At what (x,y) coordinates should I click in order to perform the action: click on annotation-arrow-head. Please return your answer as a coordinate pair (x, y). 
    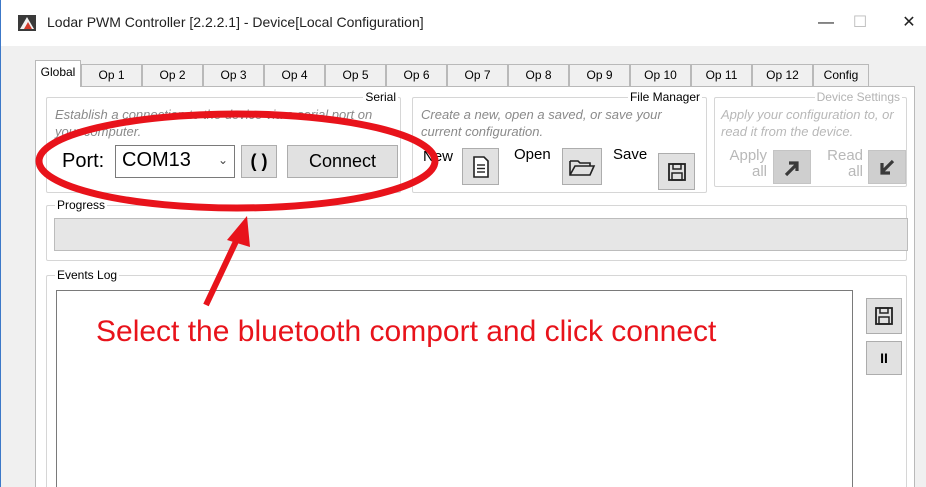
    Looking at the image, I should click on (238, 231).